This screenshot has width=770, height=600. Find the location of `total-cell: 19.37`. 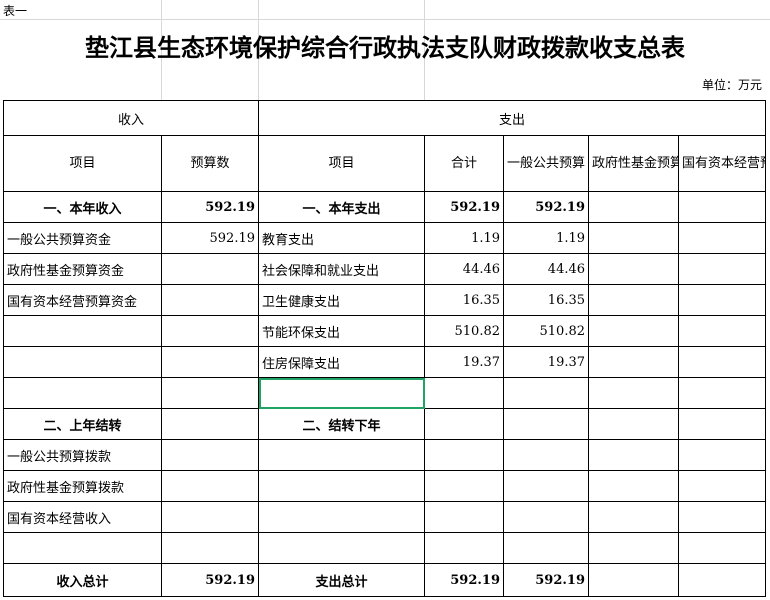

total-cell: 19.37 is located at coordinates (464, 362).